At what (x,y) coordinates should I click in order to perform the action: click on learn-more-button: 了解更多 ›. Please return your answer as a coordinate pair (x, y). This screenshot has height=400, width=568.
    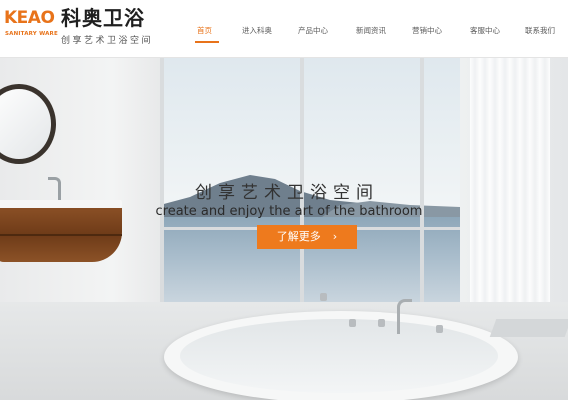
    Looking at the image, I should click on (307, 237).